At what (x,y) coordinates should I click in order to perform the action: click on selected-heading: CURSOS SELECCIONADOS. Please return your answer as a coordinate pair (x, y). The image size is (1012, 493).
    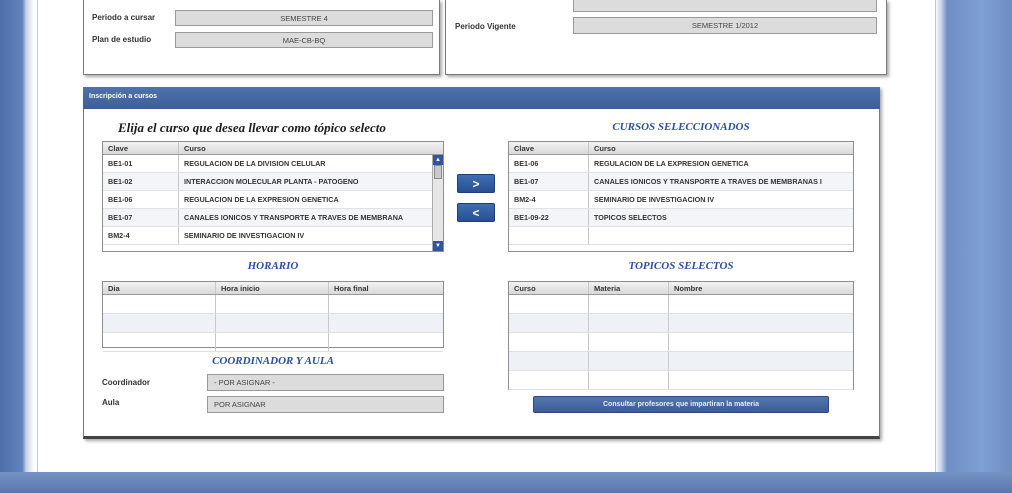
    Looking at the image, I should click on (681, 127).